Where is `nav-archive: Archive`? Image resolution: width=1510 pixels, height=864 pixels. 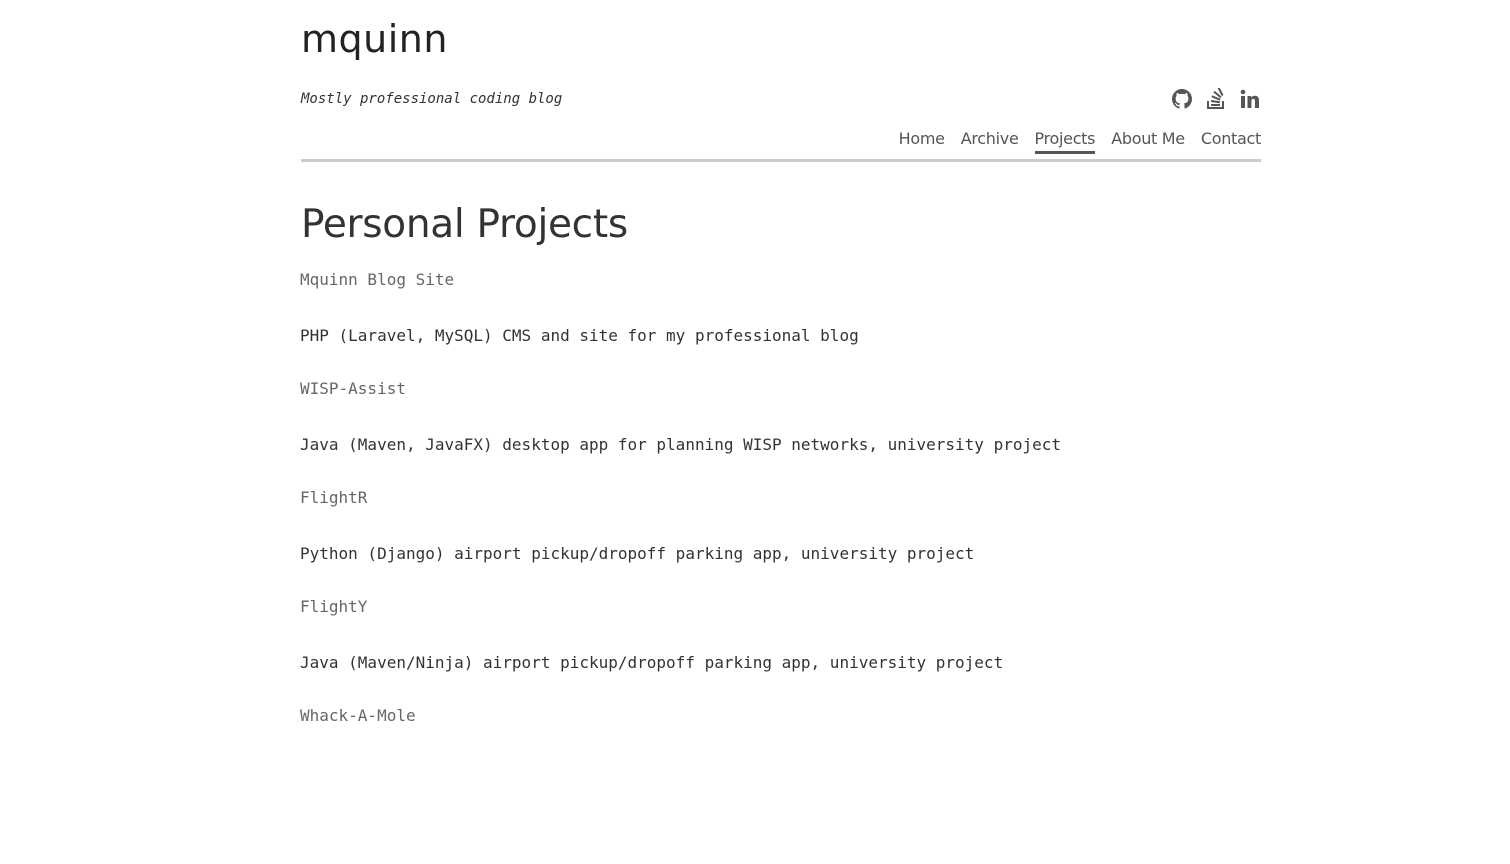 nav-archive: Archive is located at coordinates (990, 141).